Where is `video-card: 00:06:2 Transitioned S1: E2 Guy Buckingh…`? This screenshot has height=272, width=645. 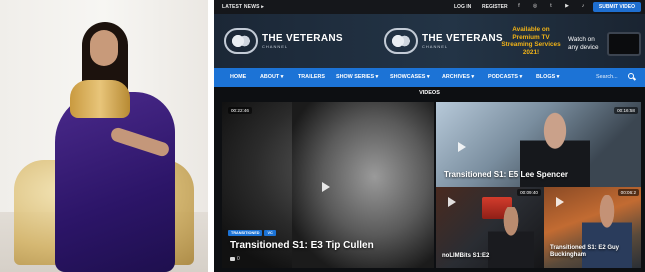
video-card: 00:06:2 Transitioned S1: E2 Guy Buckingh… is located at coordinates (592, 227).